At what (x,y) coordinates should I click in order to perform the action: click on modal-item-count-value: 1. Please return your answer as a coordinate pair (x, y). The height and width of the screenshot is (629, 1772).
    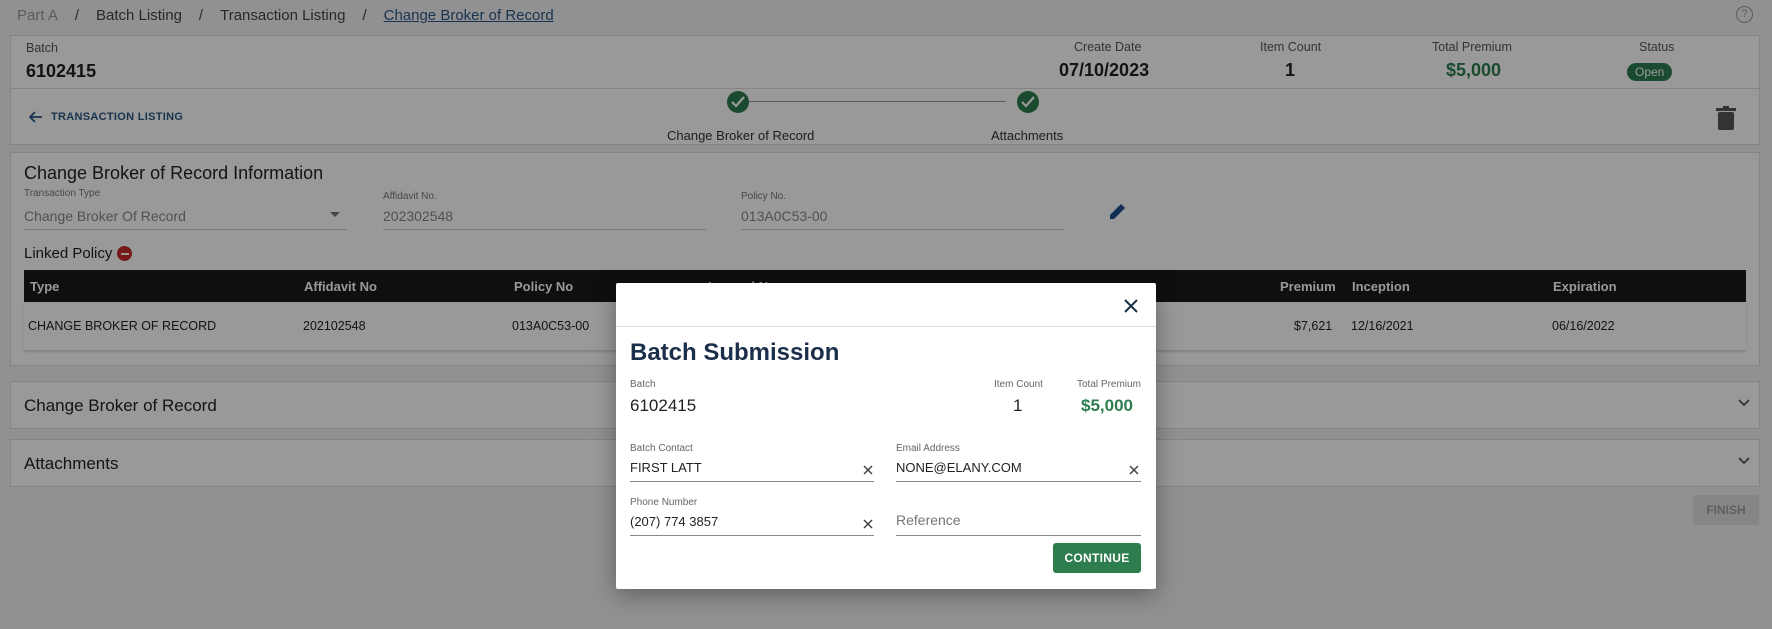
    Looking at the image, I should click on (1018, 405).